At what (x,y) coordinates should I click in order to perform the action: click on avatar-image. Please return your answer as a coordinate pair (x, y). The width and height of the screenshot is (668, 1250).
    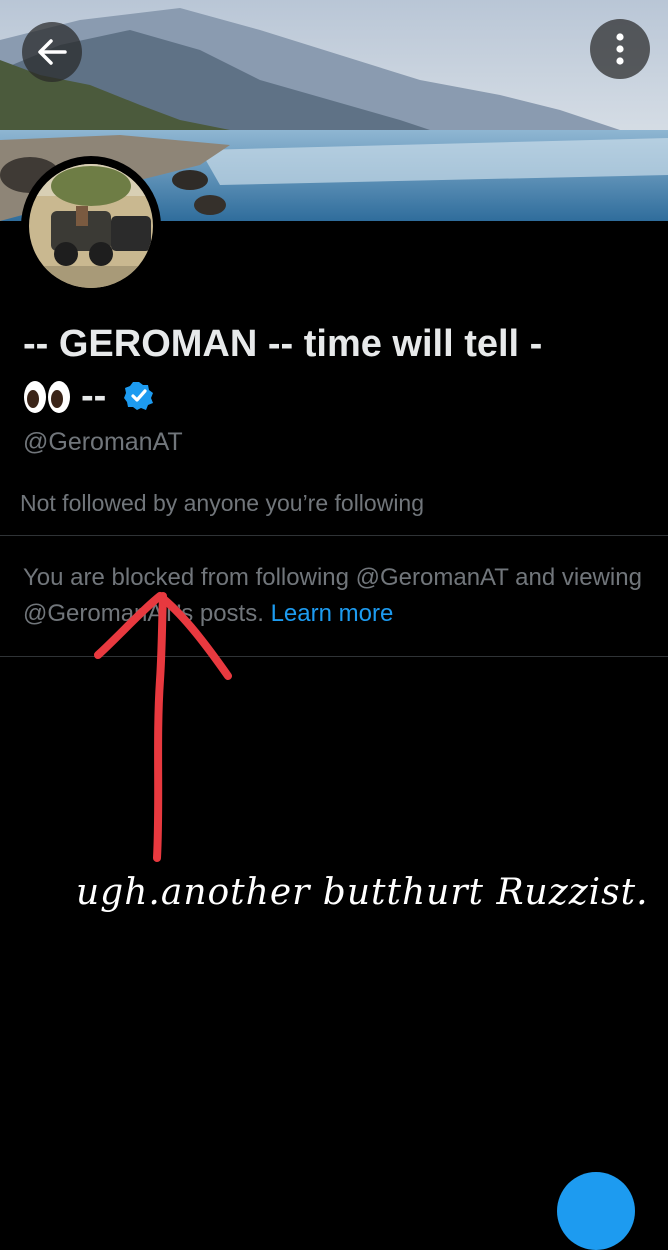
    Looking at the image, I should click on (91, 226).